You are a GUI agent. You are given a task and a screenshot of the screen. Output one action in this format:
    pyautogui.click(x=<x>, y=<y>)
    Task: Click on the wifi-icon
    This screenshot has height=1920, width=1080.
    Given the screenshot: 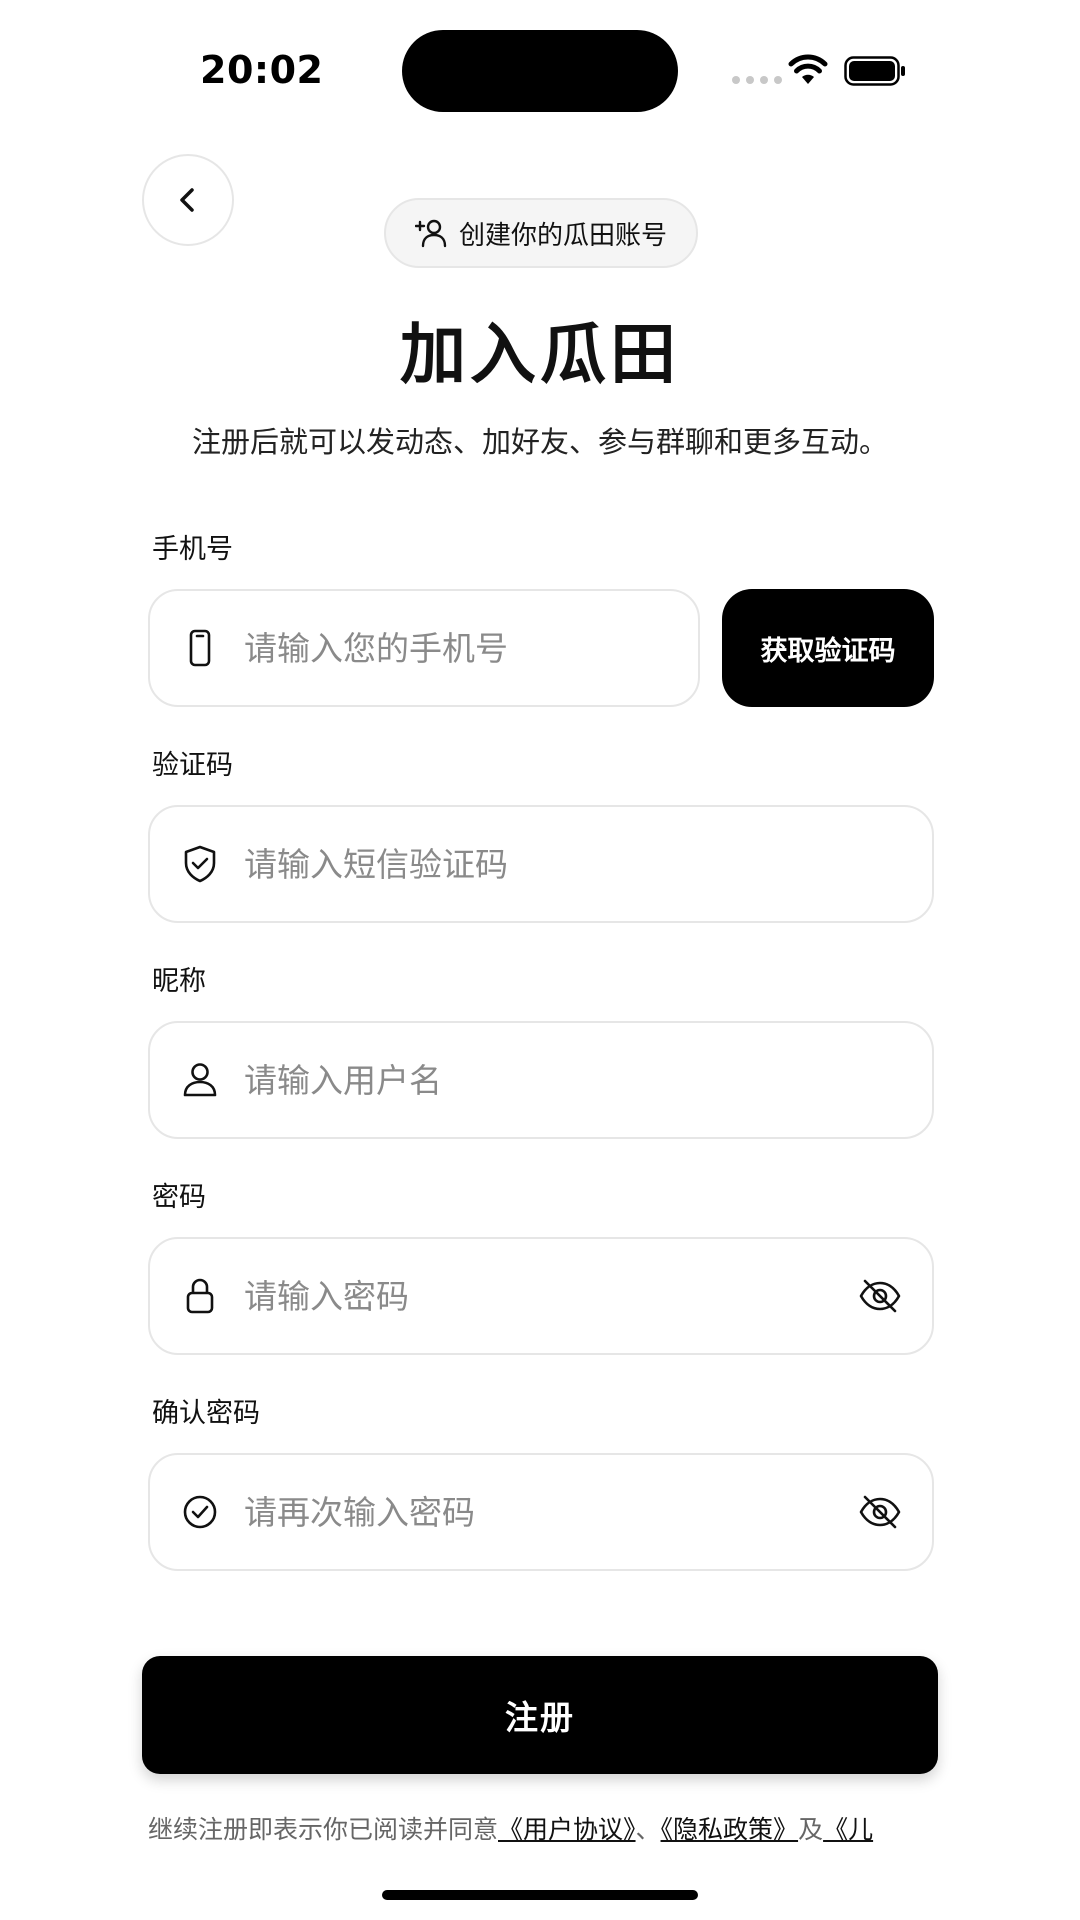 What is the action you would take?
    pyautogui.click(x=808, y=69)
    